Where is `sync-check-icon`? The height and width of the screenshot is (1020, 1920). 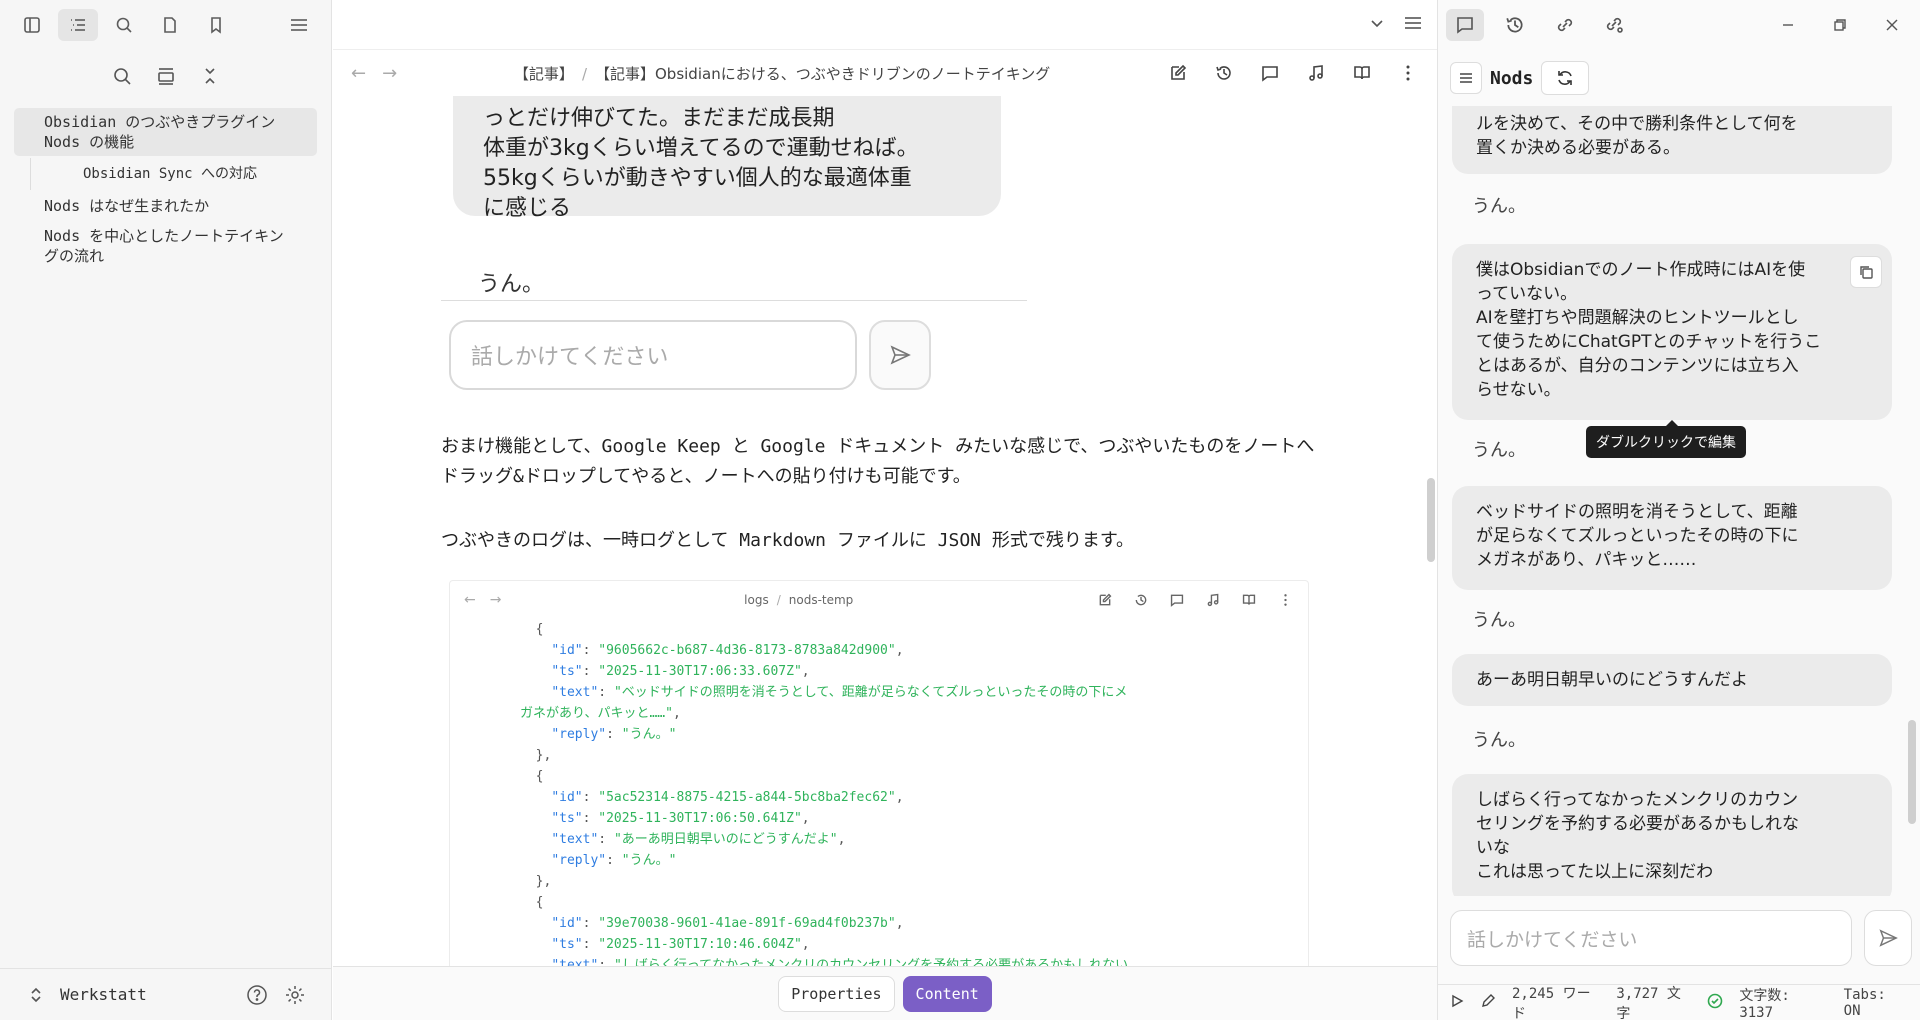
sync-check-icon is located at coordinates (1715, 1003).